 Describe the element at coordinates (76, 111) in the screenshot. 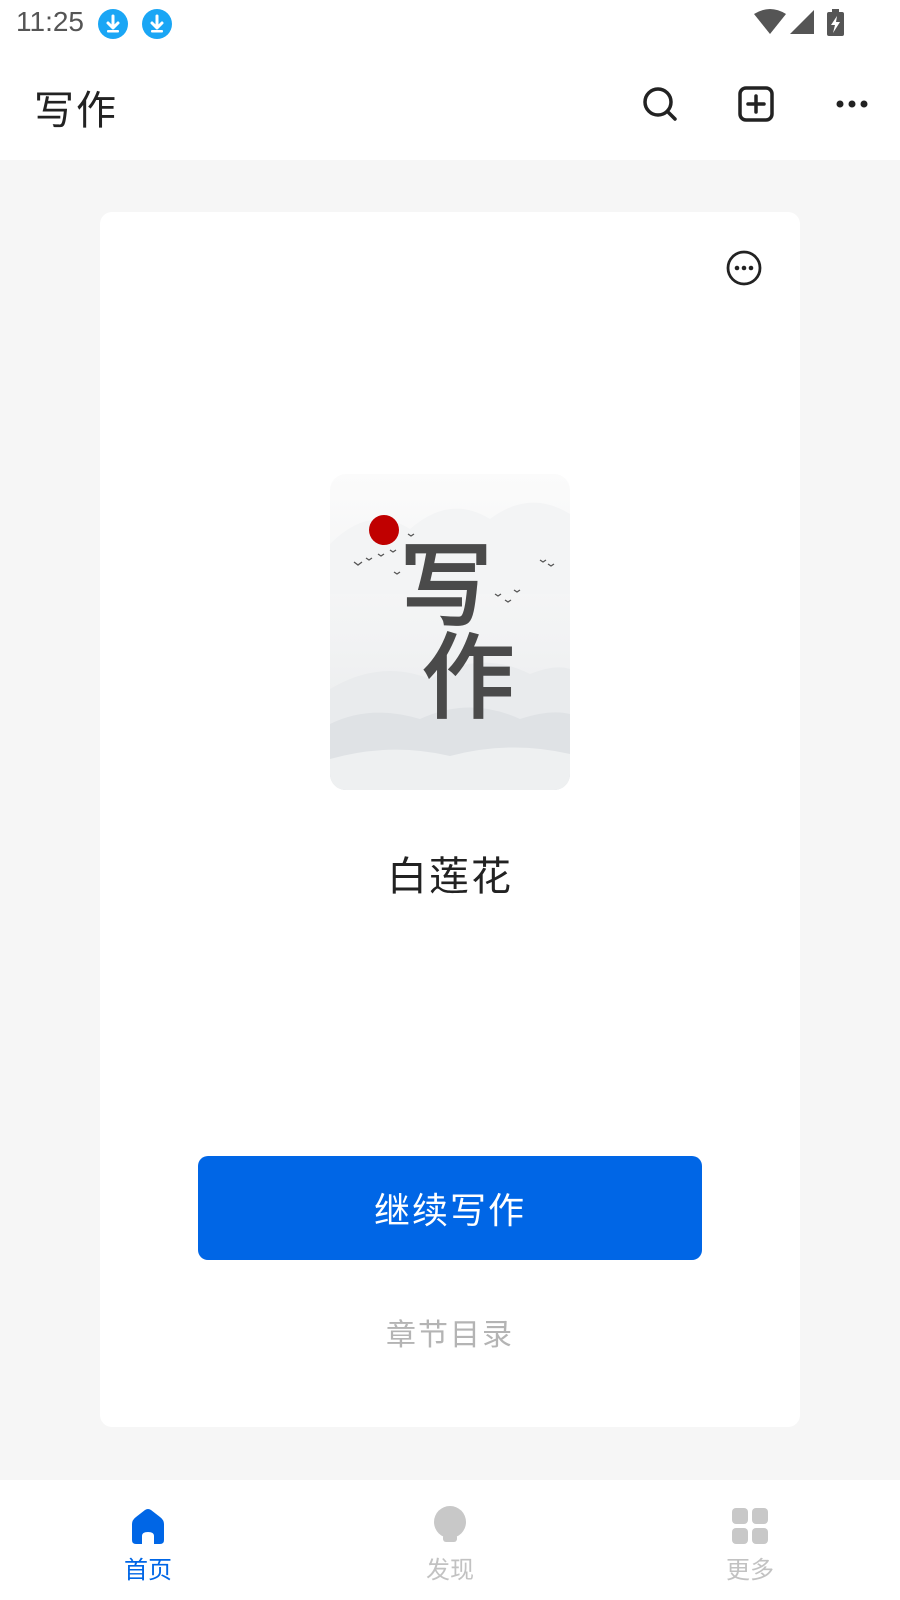

I see `page-title: 写作` at that location.